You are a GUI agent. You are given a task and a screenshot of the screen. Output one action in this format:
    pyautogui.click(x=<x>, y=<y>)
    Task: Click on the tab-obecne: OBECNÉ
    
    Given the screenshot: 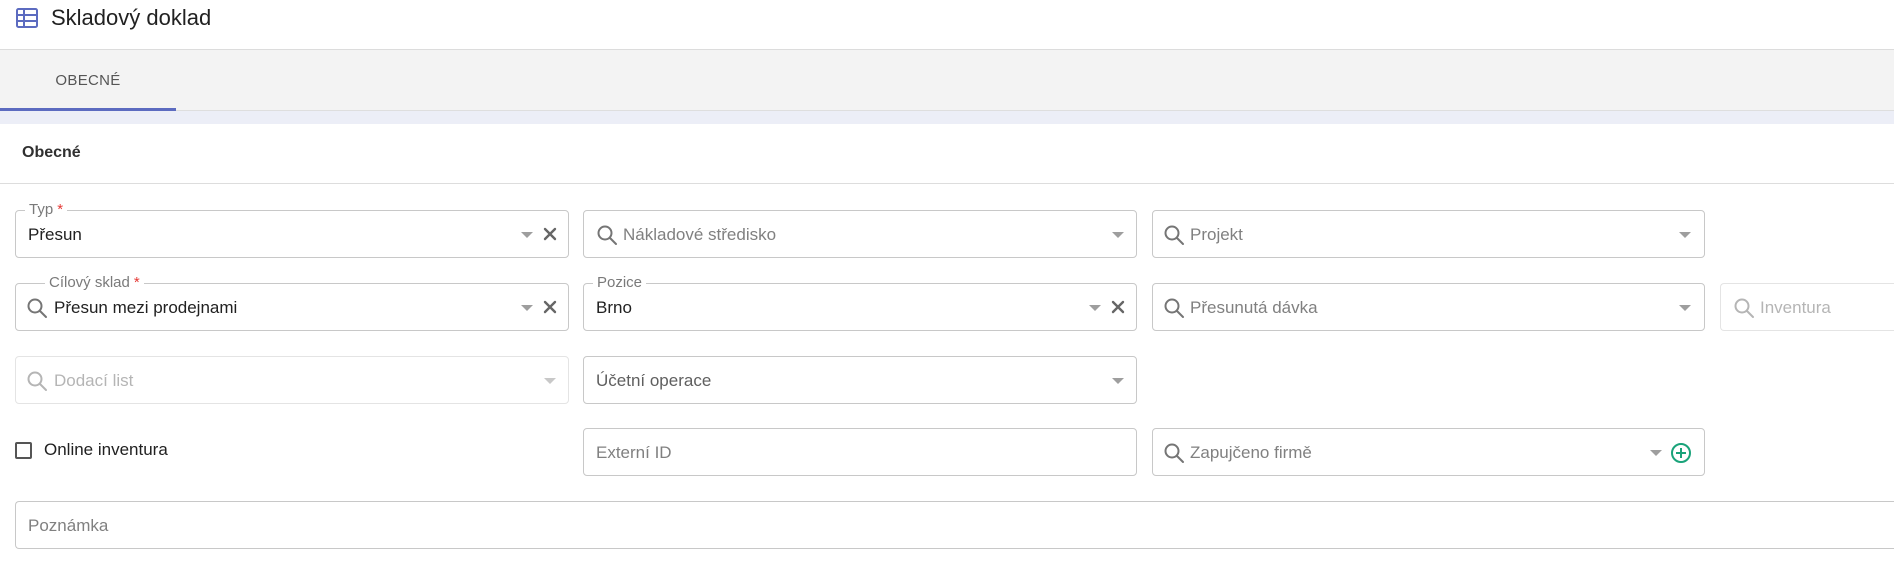 What is the action you would take?
    pyautogui.click(x=88, y=80)
    